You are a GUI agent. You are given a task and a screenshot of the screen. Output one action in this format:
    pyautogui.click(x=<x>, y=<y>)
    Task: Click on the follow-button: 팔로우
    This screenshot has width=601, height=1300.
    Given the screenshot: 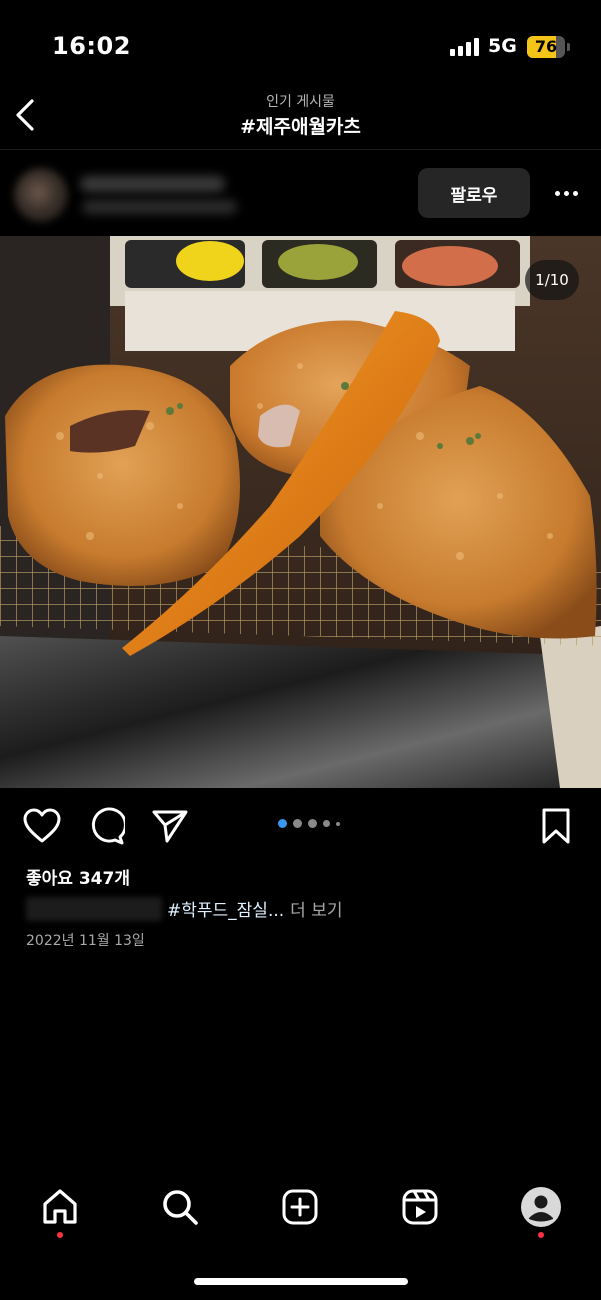 What is the action you would take?
    pyautogui.click(x=474, y=193)
    